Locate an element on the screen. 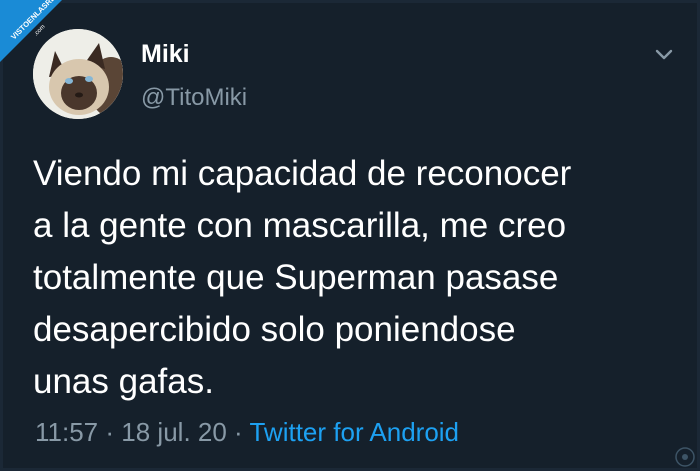  tweet-text-line: Viendo mi capacidad de reconocer is located at coordinates (302, 173).